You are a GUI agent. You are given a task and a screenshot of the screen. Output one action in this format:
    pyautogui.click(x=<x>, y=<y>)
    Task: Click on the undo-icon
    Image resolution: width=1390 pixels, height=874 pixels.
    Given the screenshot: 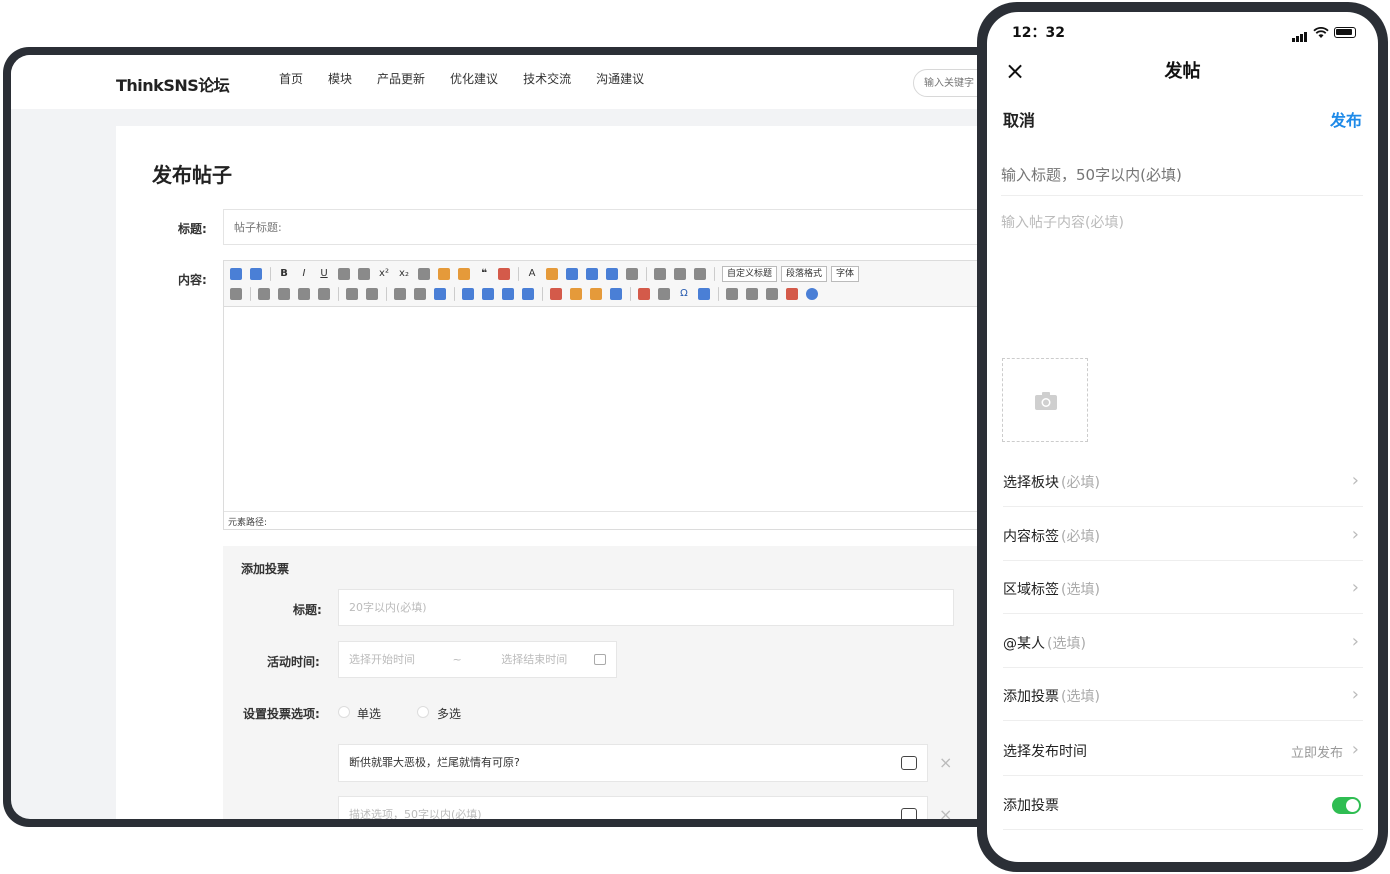 What is the action you would take?
    pyautogui.click(x=236, y=274)
    